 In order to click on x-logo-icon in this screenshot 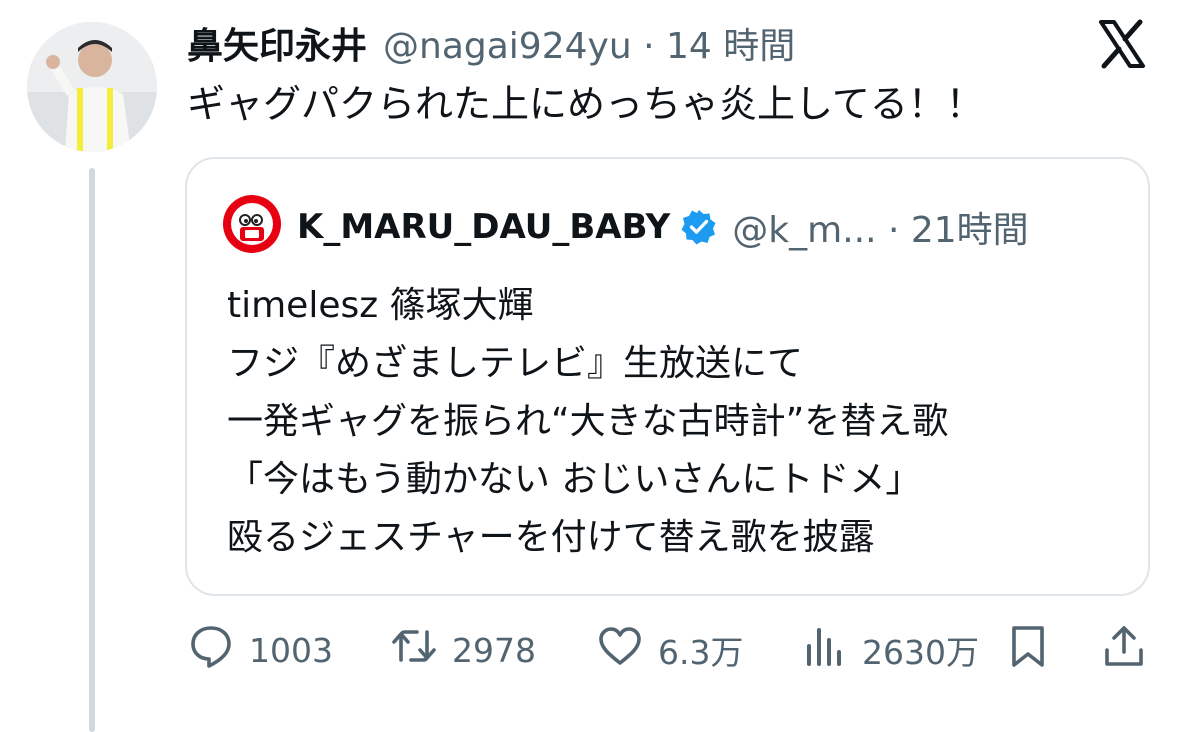, I will do `click(1122, 44)`.